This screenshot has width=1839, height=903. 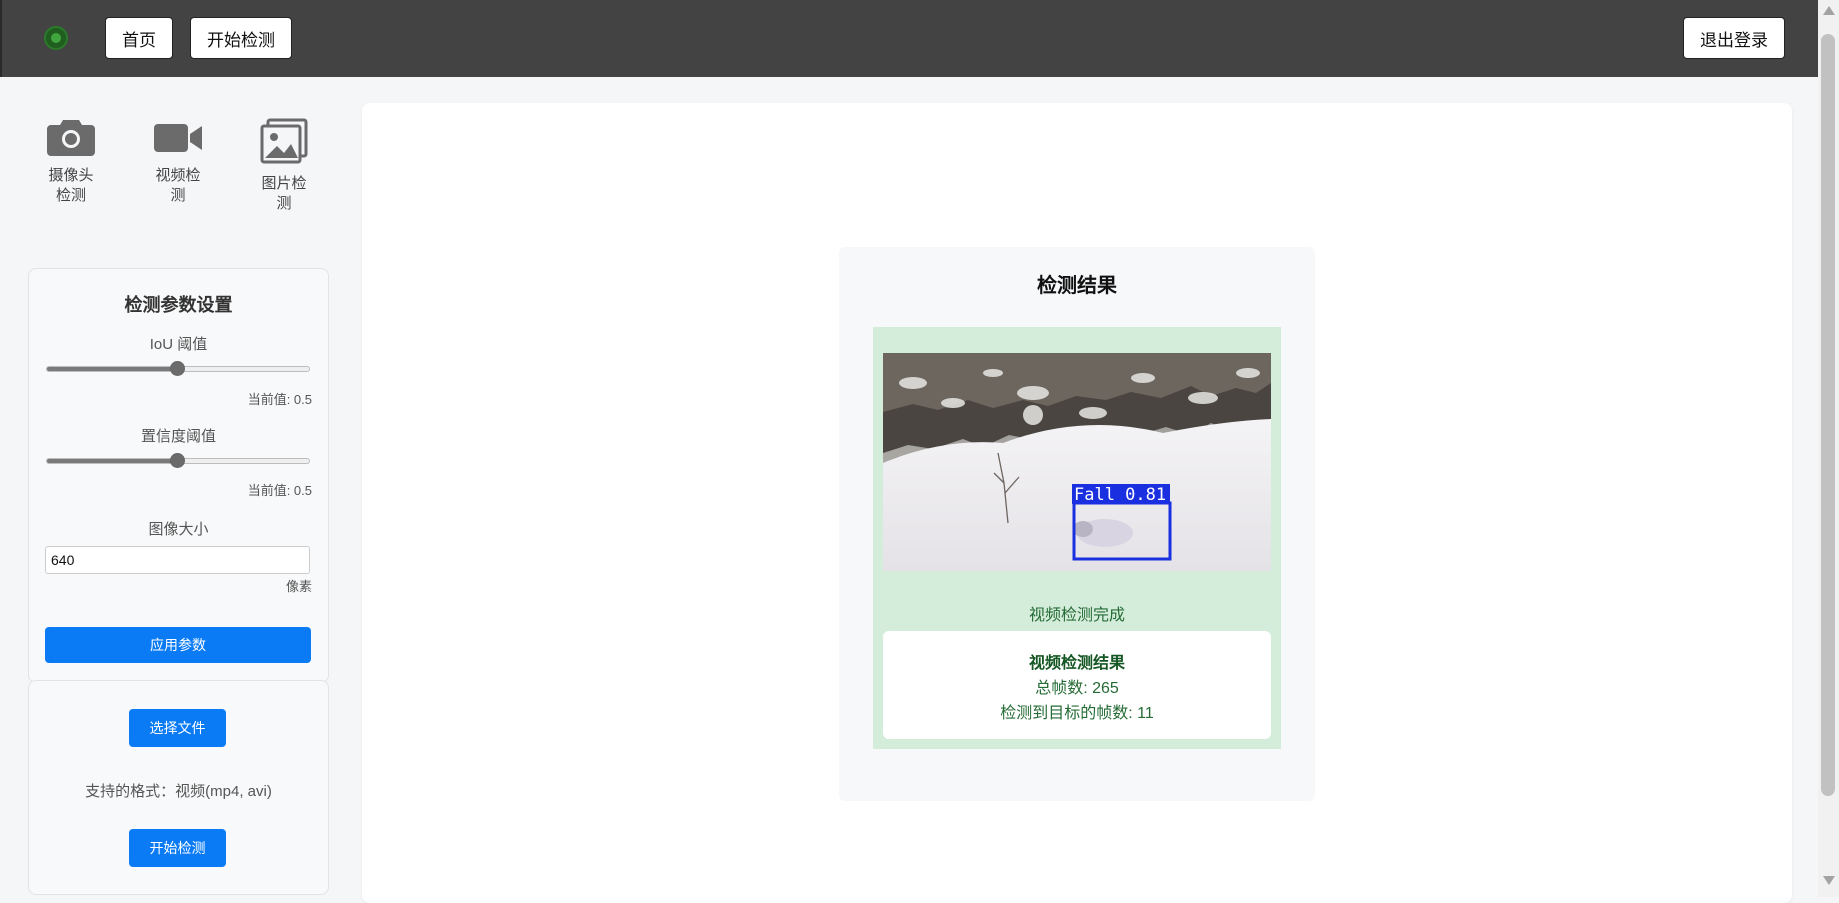 I want to click on iou-slider, so click(x=178, y=368).